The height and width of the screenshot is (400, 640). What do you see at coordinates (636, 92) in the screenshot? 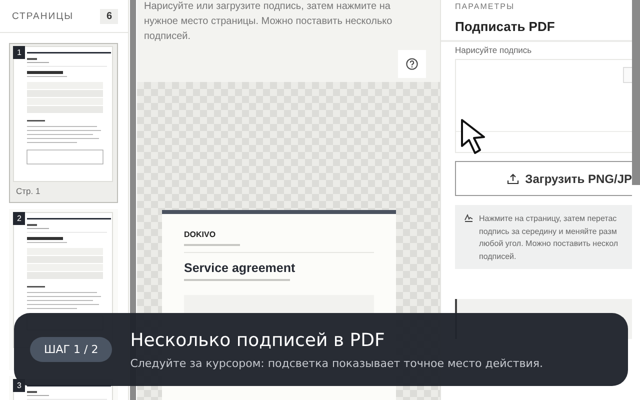
I see `scrollbar` at bounding box center [636, 92].